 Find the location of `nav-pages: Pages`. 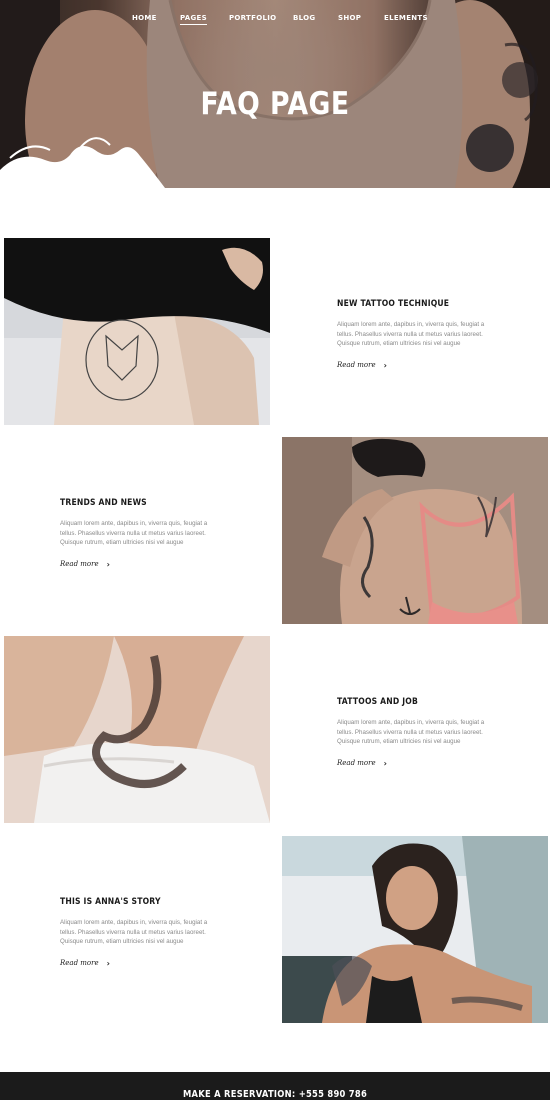

nav-pages: Pages is located at coordinates (193, 19).